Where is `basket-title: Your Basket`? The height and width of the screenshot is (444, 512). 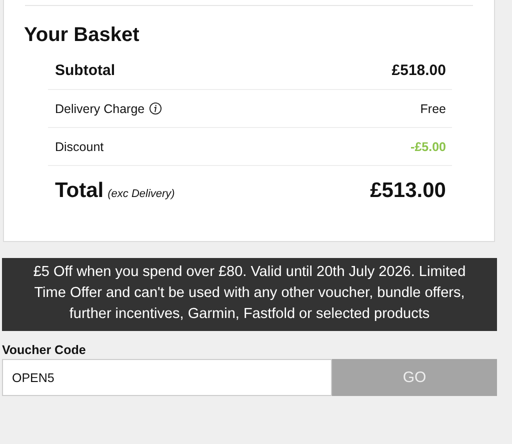 basket-title: Your Basket is located at coordinates (82, 35).